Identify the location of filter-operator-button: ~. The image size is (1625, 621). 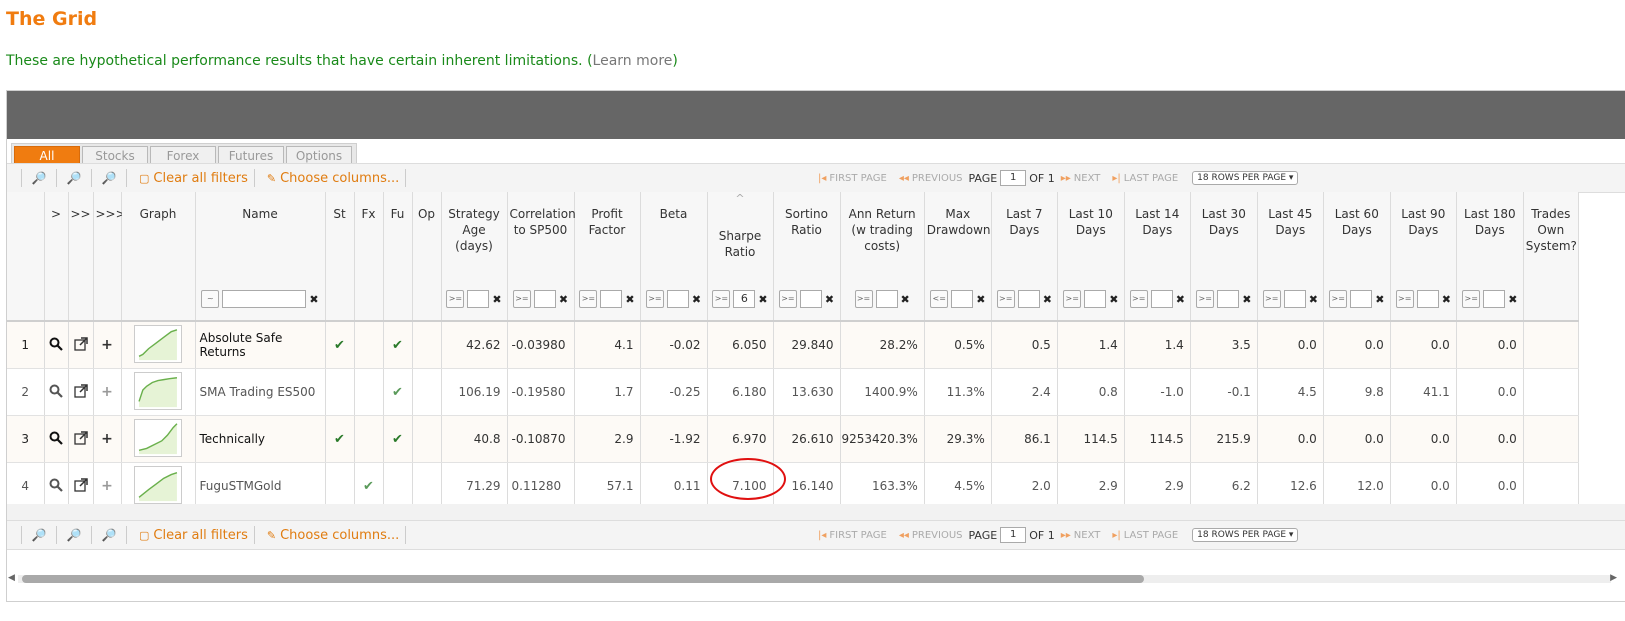
(210, 299).